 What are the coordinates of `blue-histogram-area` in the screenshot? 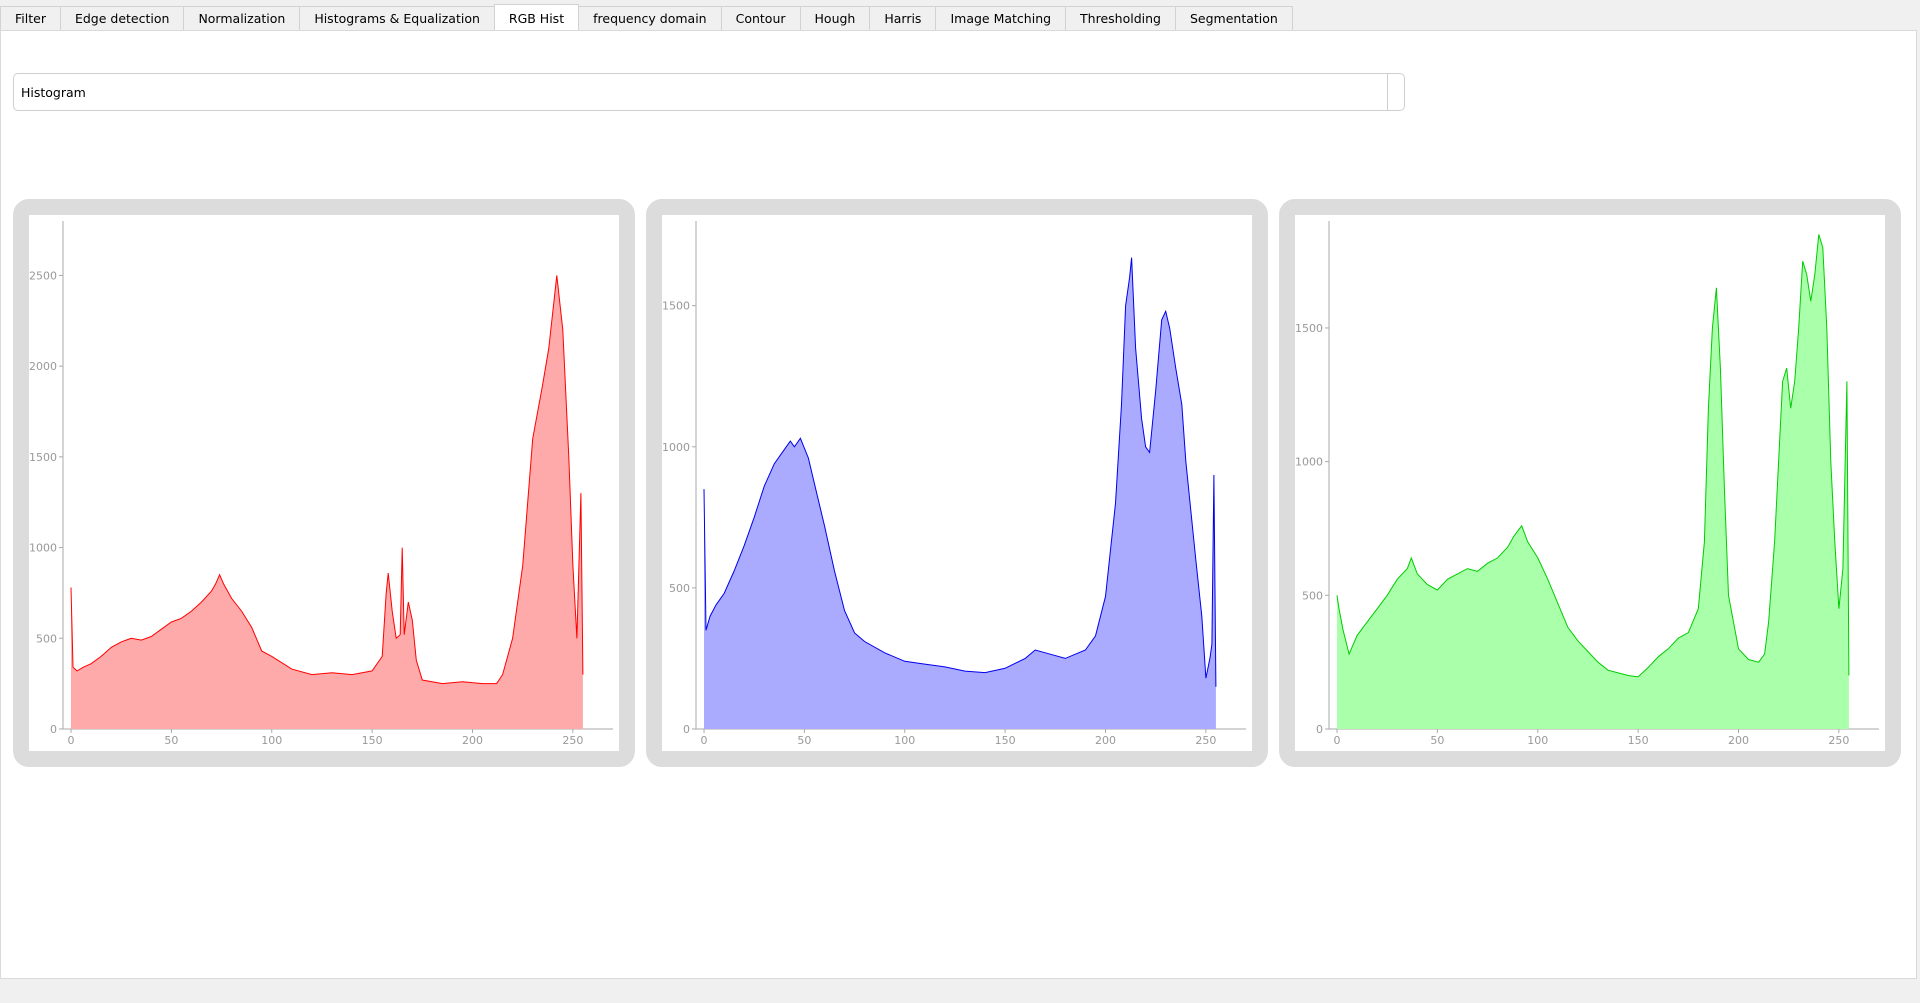 It's located at (960, 493).